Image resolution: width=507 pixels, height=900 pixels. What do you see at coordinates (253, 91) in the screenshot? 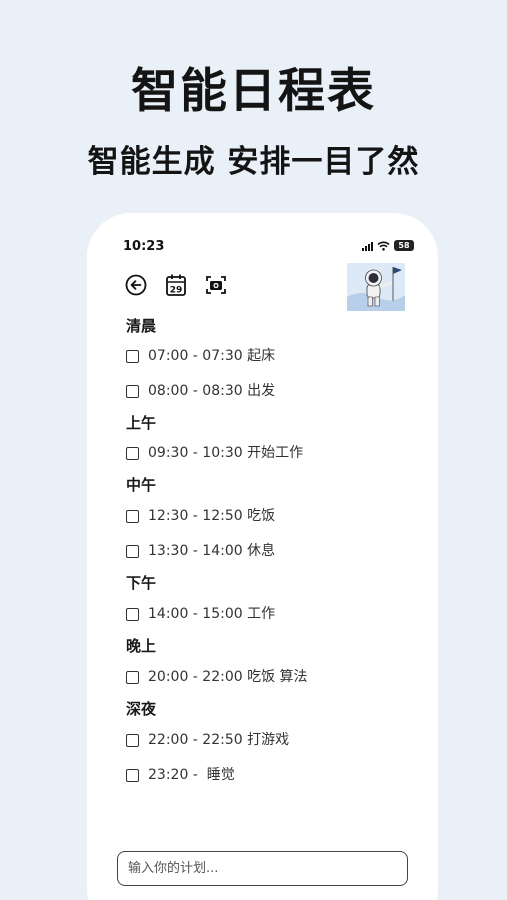
I see `promo-title: 智能日程表` at bounding box center [253, 91].